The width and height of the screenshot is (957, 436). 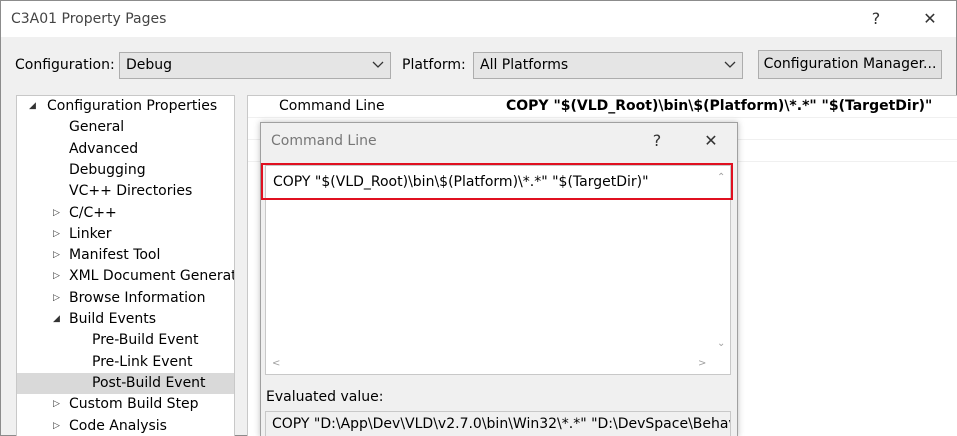 I want to click on tree-item: Pre-Link Event, so click(x=125, y=362).